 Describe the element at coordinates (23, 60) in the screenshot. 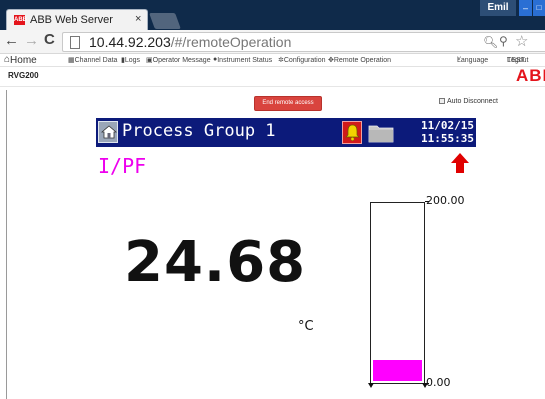

I see `nav-home-label: Home` at that location.